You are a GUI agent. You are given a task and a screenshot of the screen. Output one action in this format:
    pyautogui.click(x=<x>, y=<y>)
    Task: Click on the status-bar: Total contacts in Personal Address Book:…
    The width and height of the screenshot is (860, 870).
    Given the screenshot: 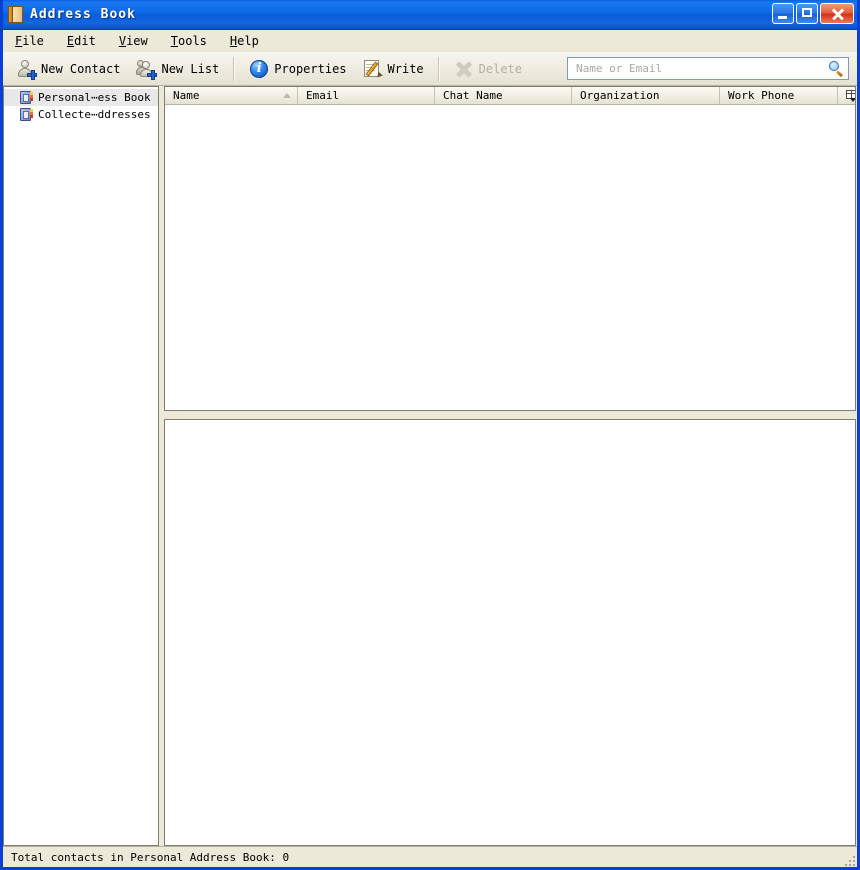 What is the action you would take?
    pyautogui.click(x=430, y=856)
    